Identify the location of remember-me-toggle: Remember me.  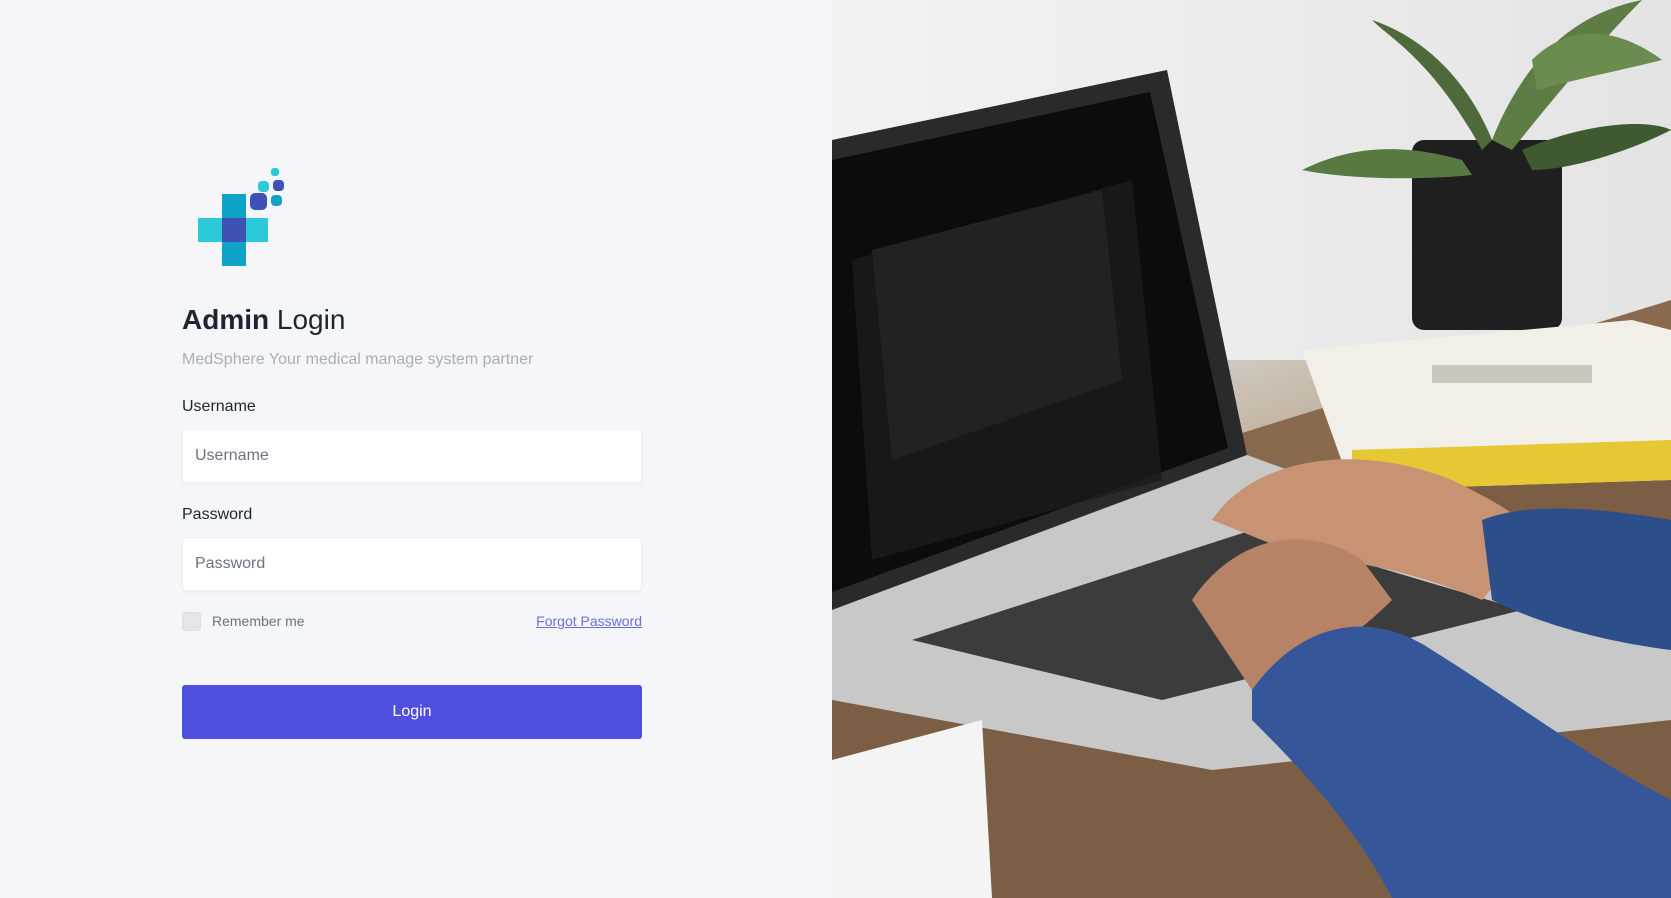
(243, 621).